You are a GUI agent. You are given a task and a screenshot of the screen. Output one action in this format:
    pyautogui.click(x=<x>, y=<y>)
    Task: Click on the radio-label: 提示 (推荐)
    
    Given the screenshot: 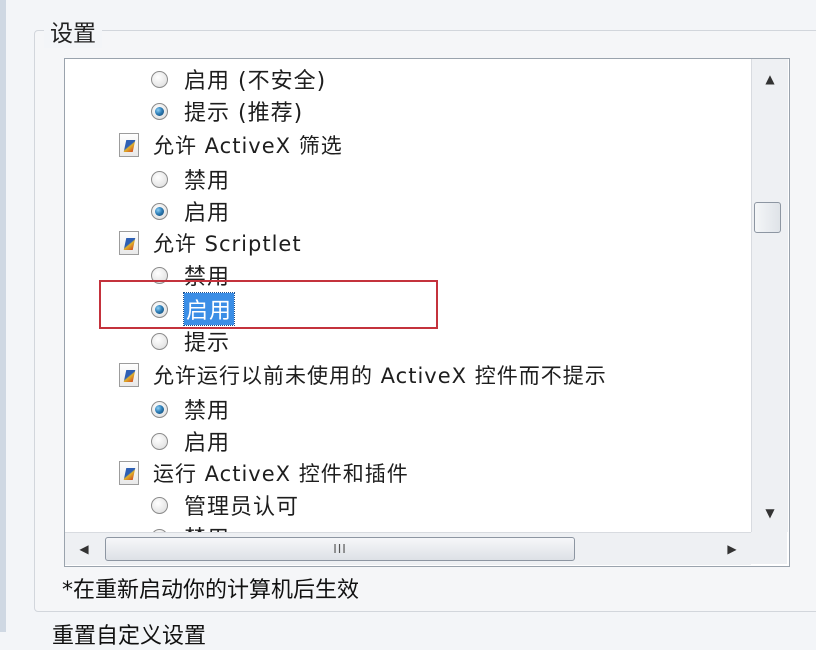 What is the action you would take?
    pyautogui.click(x=244, y=113)
    